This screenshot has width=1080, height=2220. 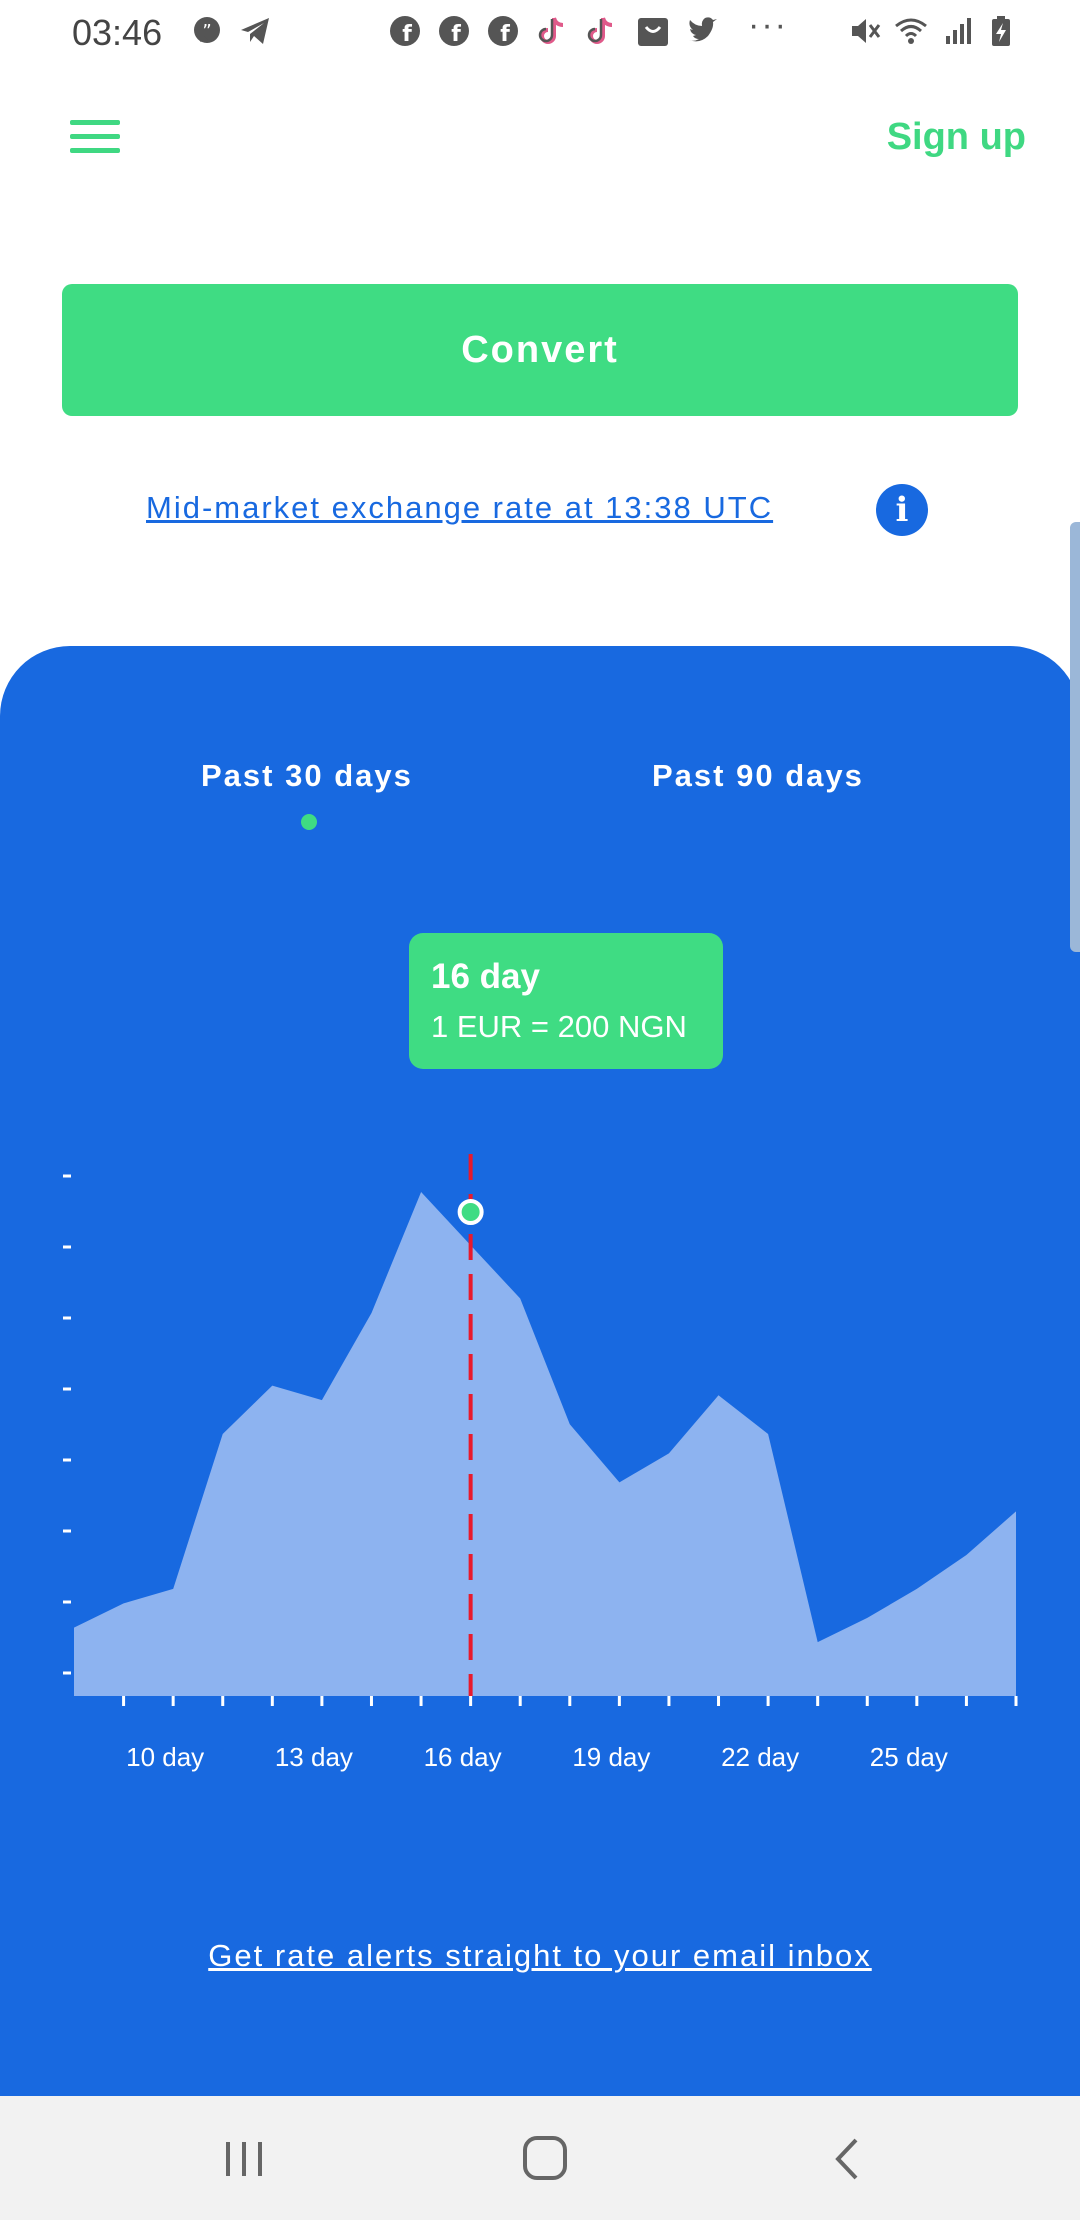 I want to click on twitter-icon, so click(x=703, y=29).